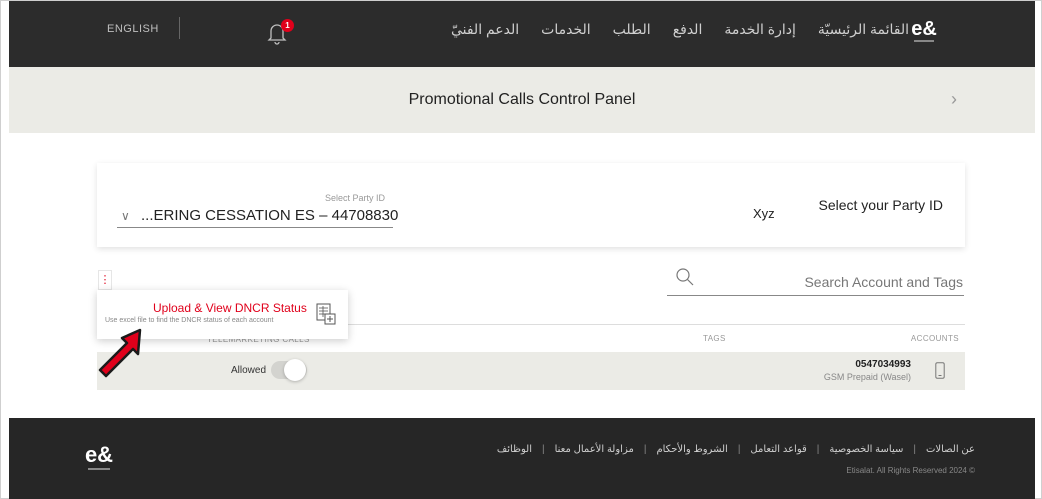 The width and height of the screenshot is (1042, 499). What do you see at coordinates (230, 308) in the screenshot?
I see `upload-dncr-title: Upload & View DNCR Status` at bounding box center [230, 308].